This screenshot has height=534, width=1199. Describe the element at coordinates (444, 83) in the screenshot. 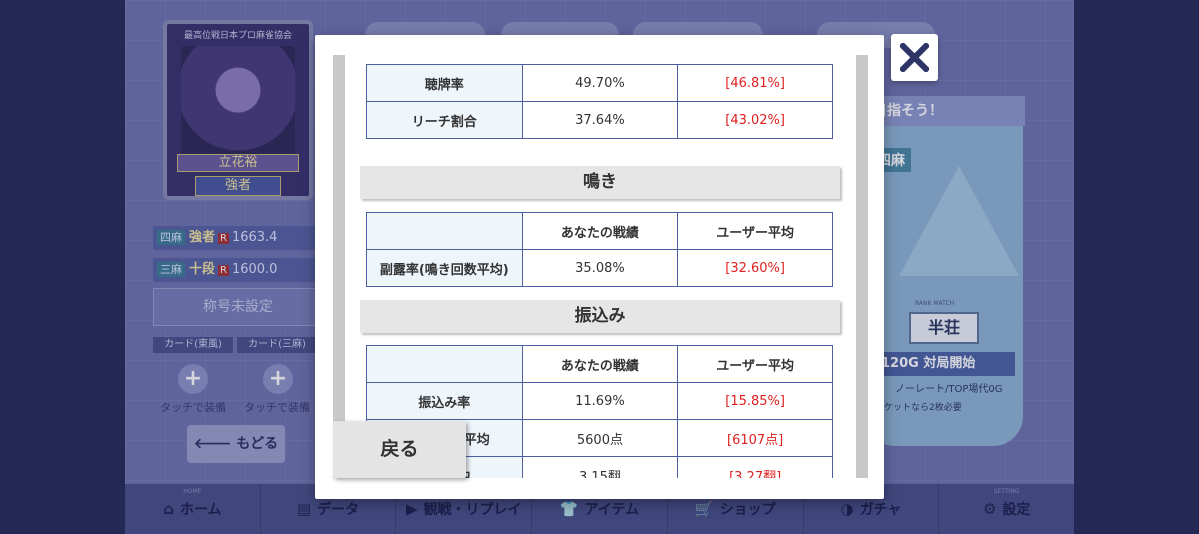

I see `row-label: 聴牌率` at that location.